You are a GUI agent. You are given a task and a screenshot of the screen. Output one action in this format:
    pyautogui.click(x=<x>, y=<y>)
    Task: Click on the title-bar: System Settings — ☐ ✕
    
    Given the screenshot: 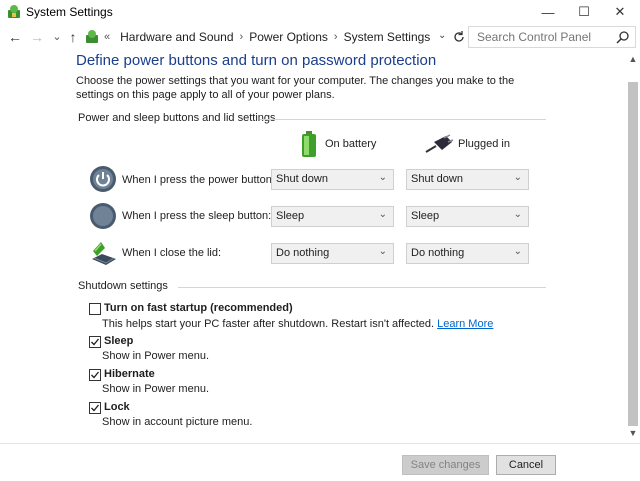 What is the action you would take?
    pyautogui.click(x=320, y=12)
    